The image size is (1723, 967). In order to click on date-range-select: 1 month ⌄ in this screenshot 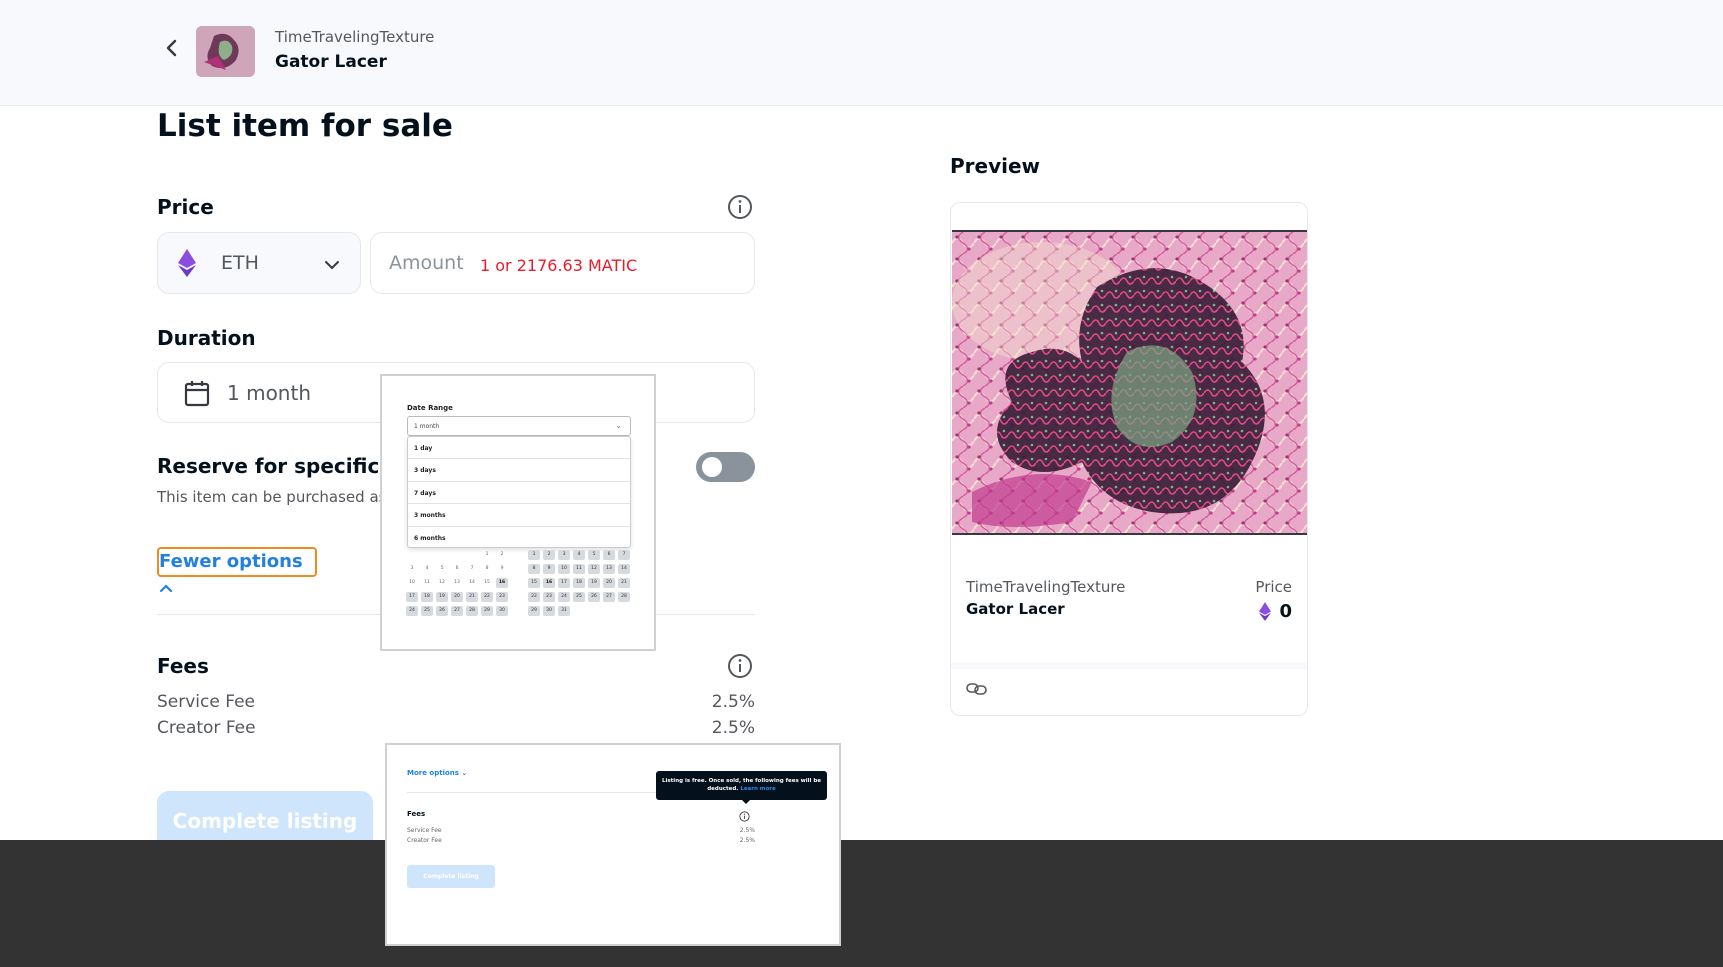, I will do `click(519, 426)`.